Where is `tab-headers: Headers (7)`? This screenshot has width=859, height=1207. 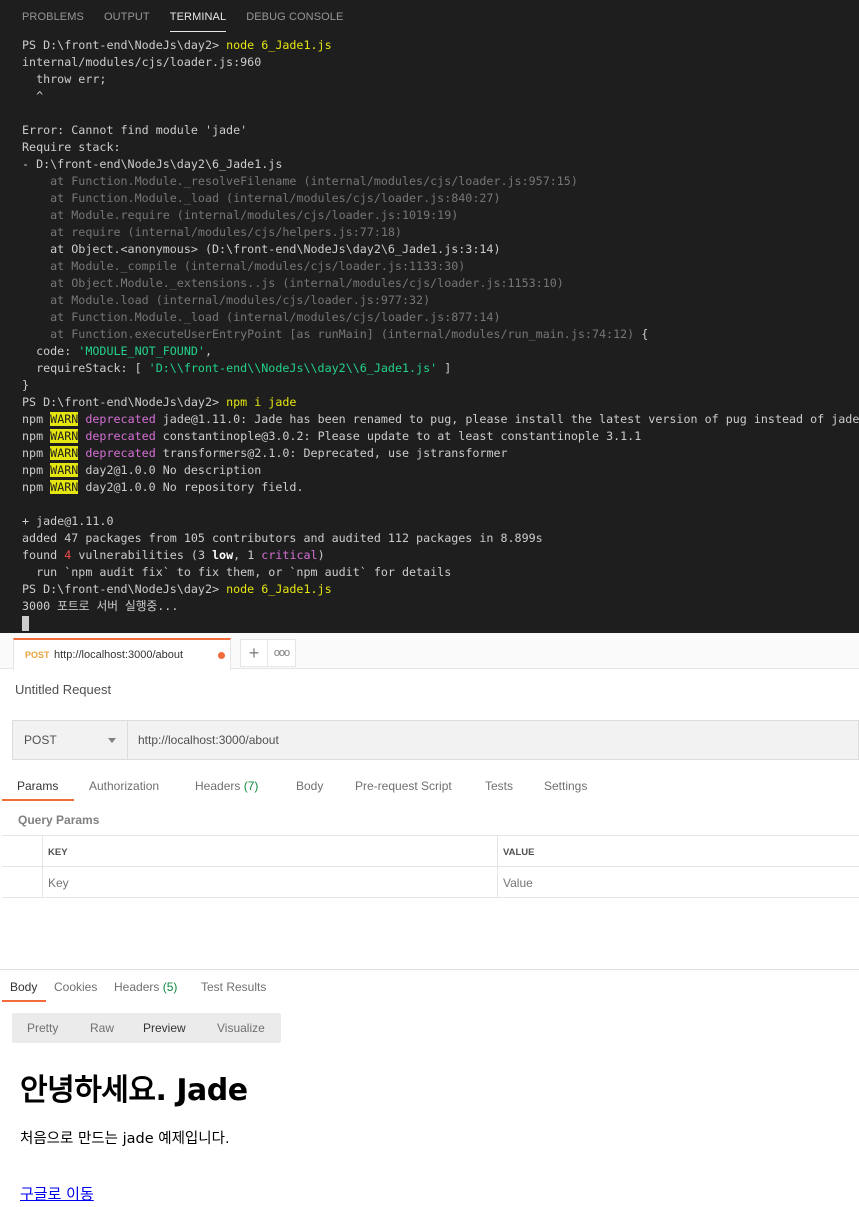
tab-headers: Headers (7) is located at coordinates (226, 786).